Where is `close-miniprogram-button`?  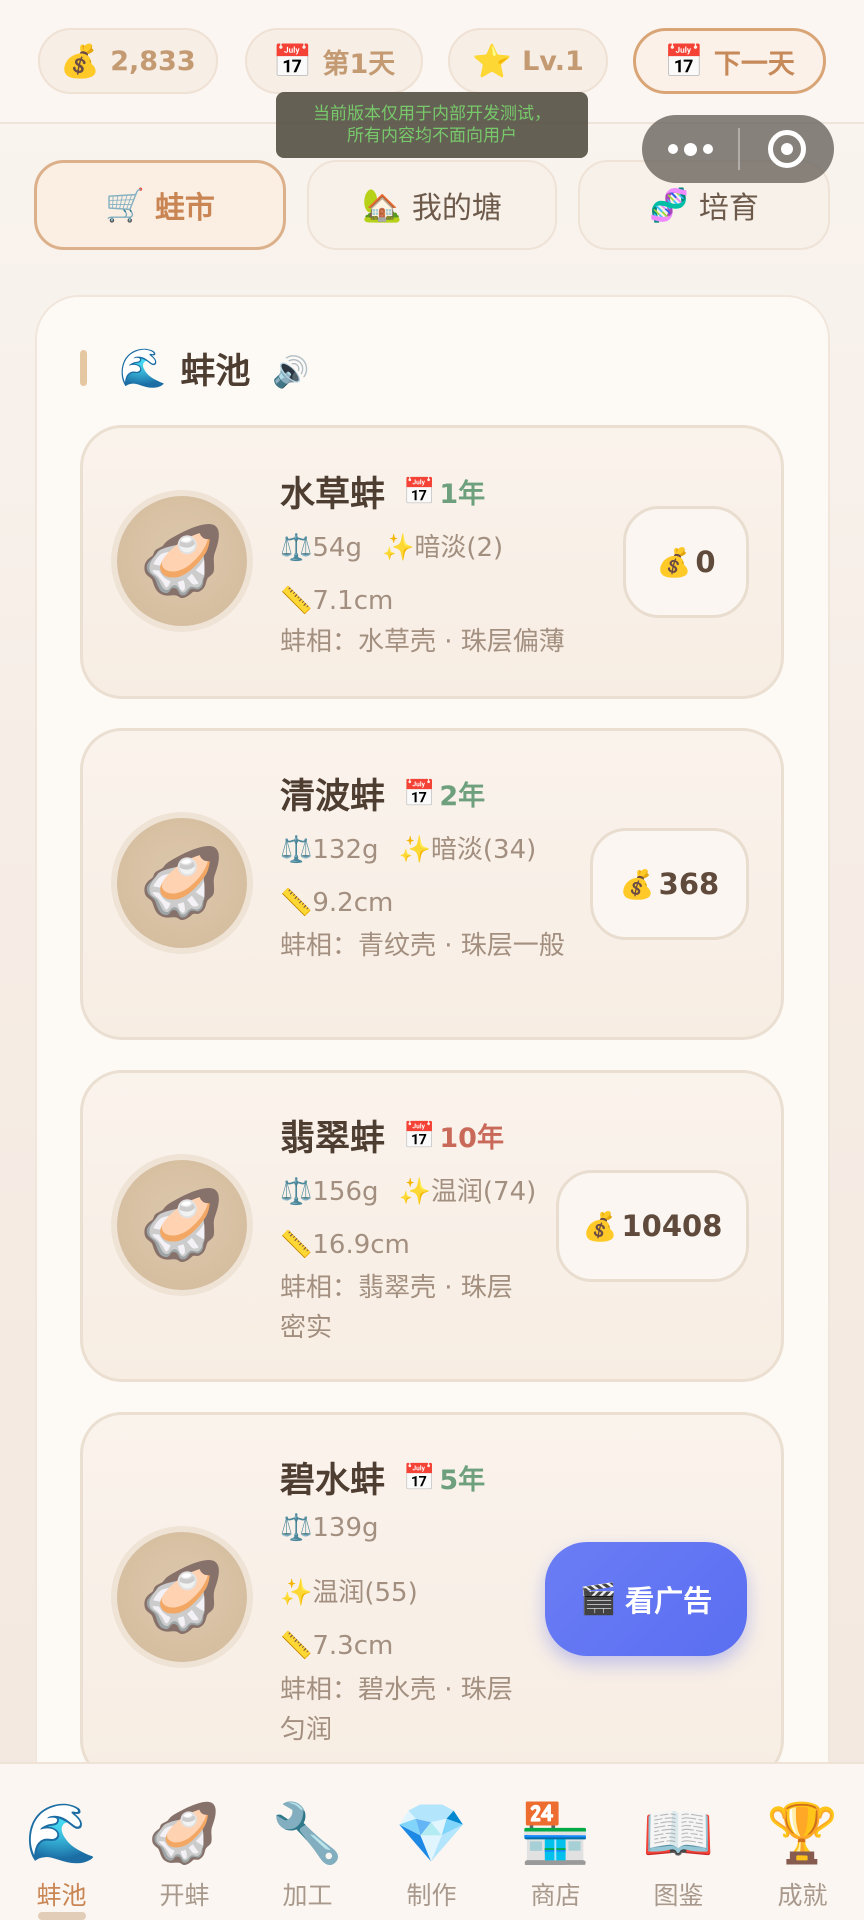 close-miniprogram-button is located at coordinates (787, 149).